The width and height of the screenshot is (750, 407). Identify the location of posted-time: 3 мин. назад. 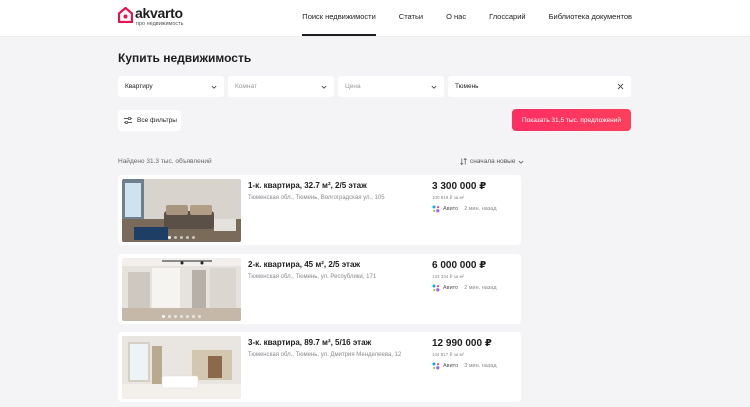
(480, 366).